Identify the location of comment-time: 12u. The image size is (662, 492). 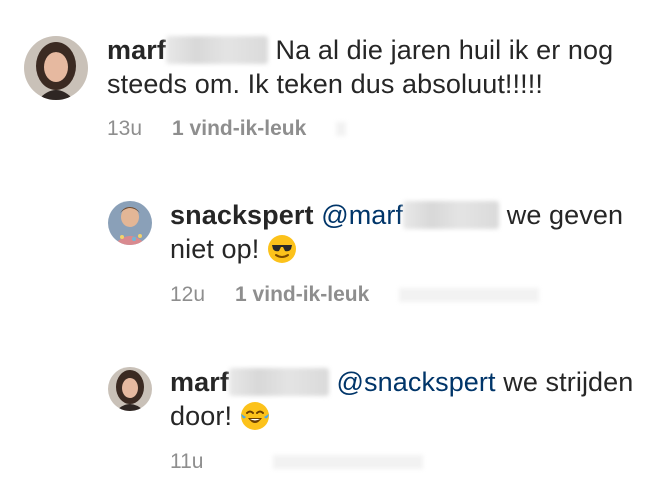
(187, 295).